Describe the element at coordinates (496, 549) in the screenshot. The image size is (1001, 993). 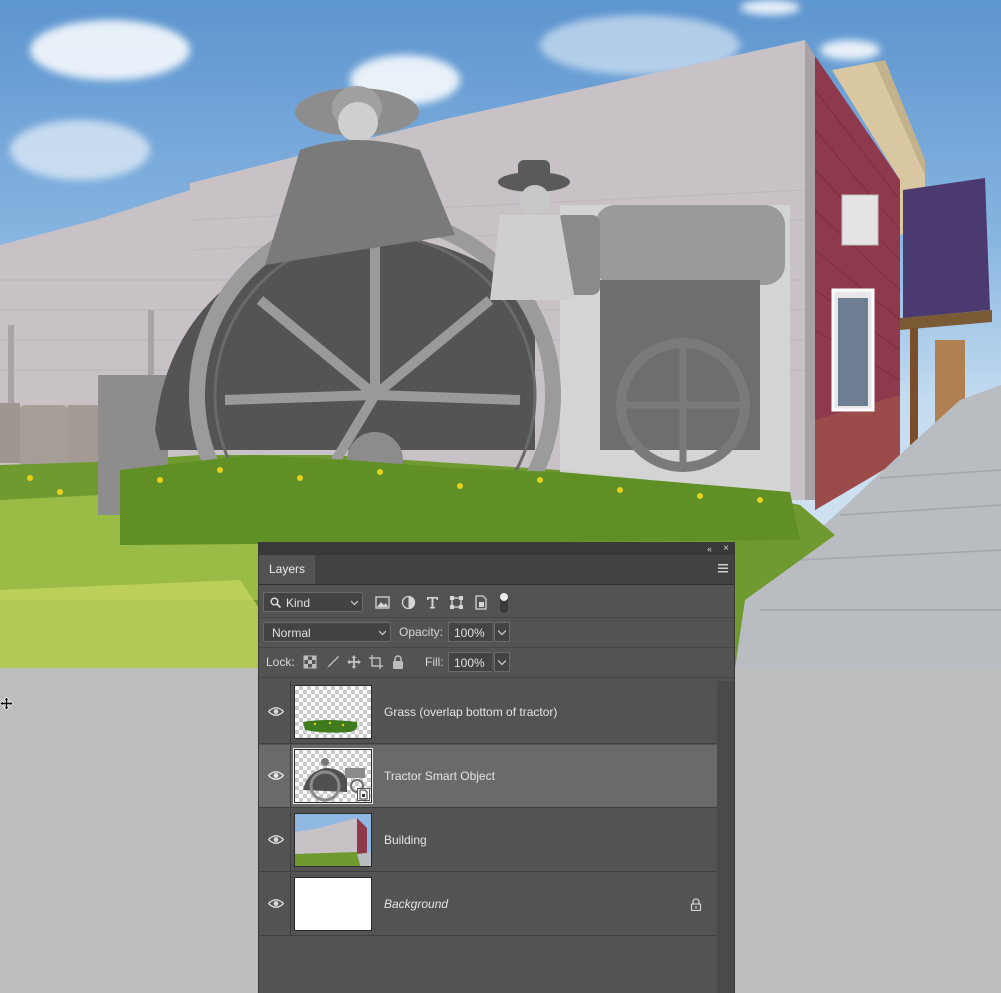
I see `panel-title-bar: « ×` at that location.